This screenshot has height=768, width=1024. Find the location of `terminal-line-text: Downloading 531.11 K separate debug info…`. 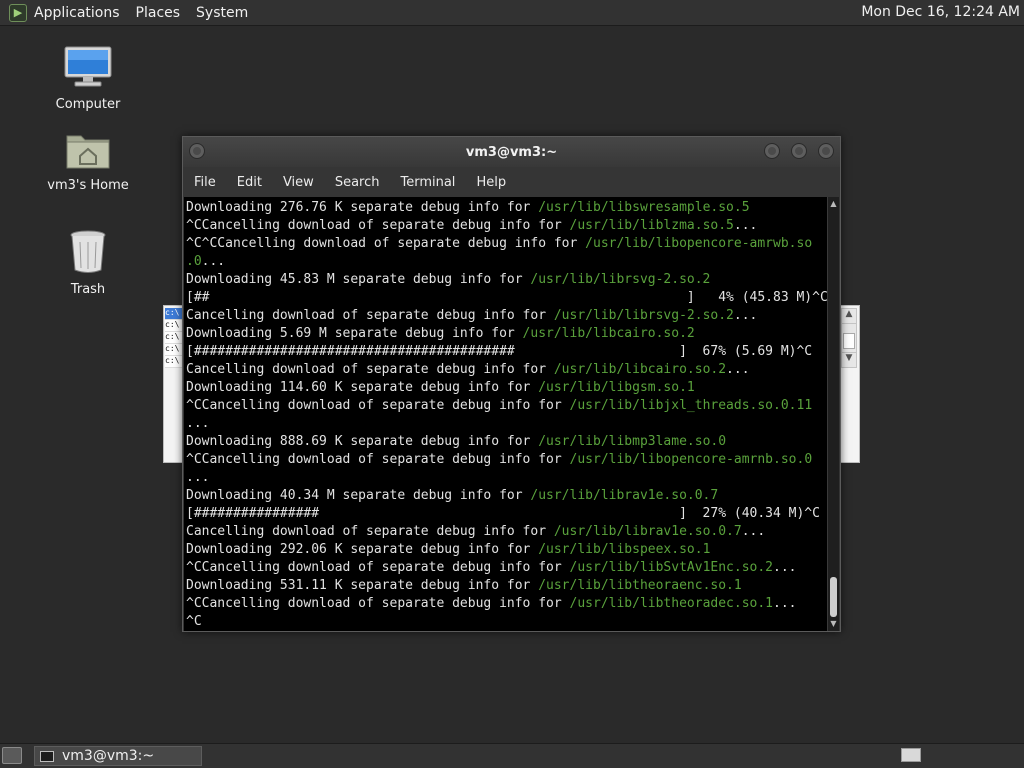

terminal-line-text: Downloading 531.11 K separate debug info… is located at coordinates (362, 585).